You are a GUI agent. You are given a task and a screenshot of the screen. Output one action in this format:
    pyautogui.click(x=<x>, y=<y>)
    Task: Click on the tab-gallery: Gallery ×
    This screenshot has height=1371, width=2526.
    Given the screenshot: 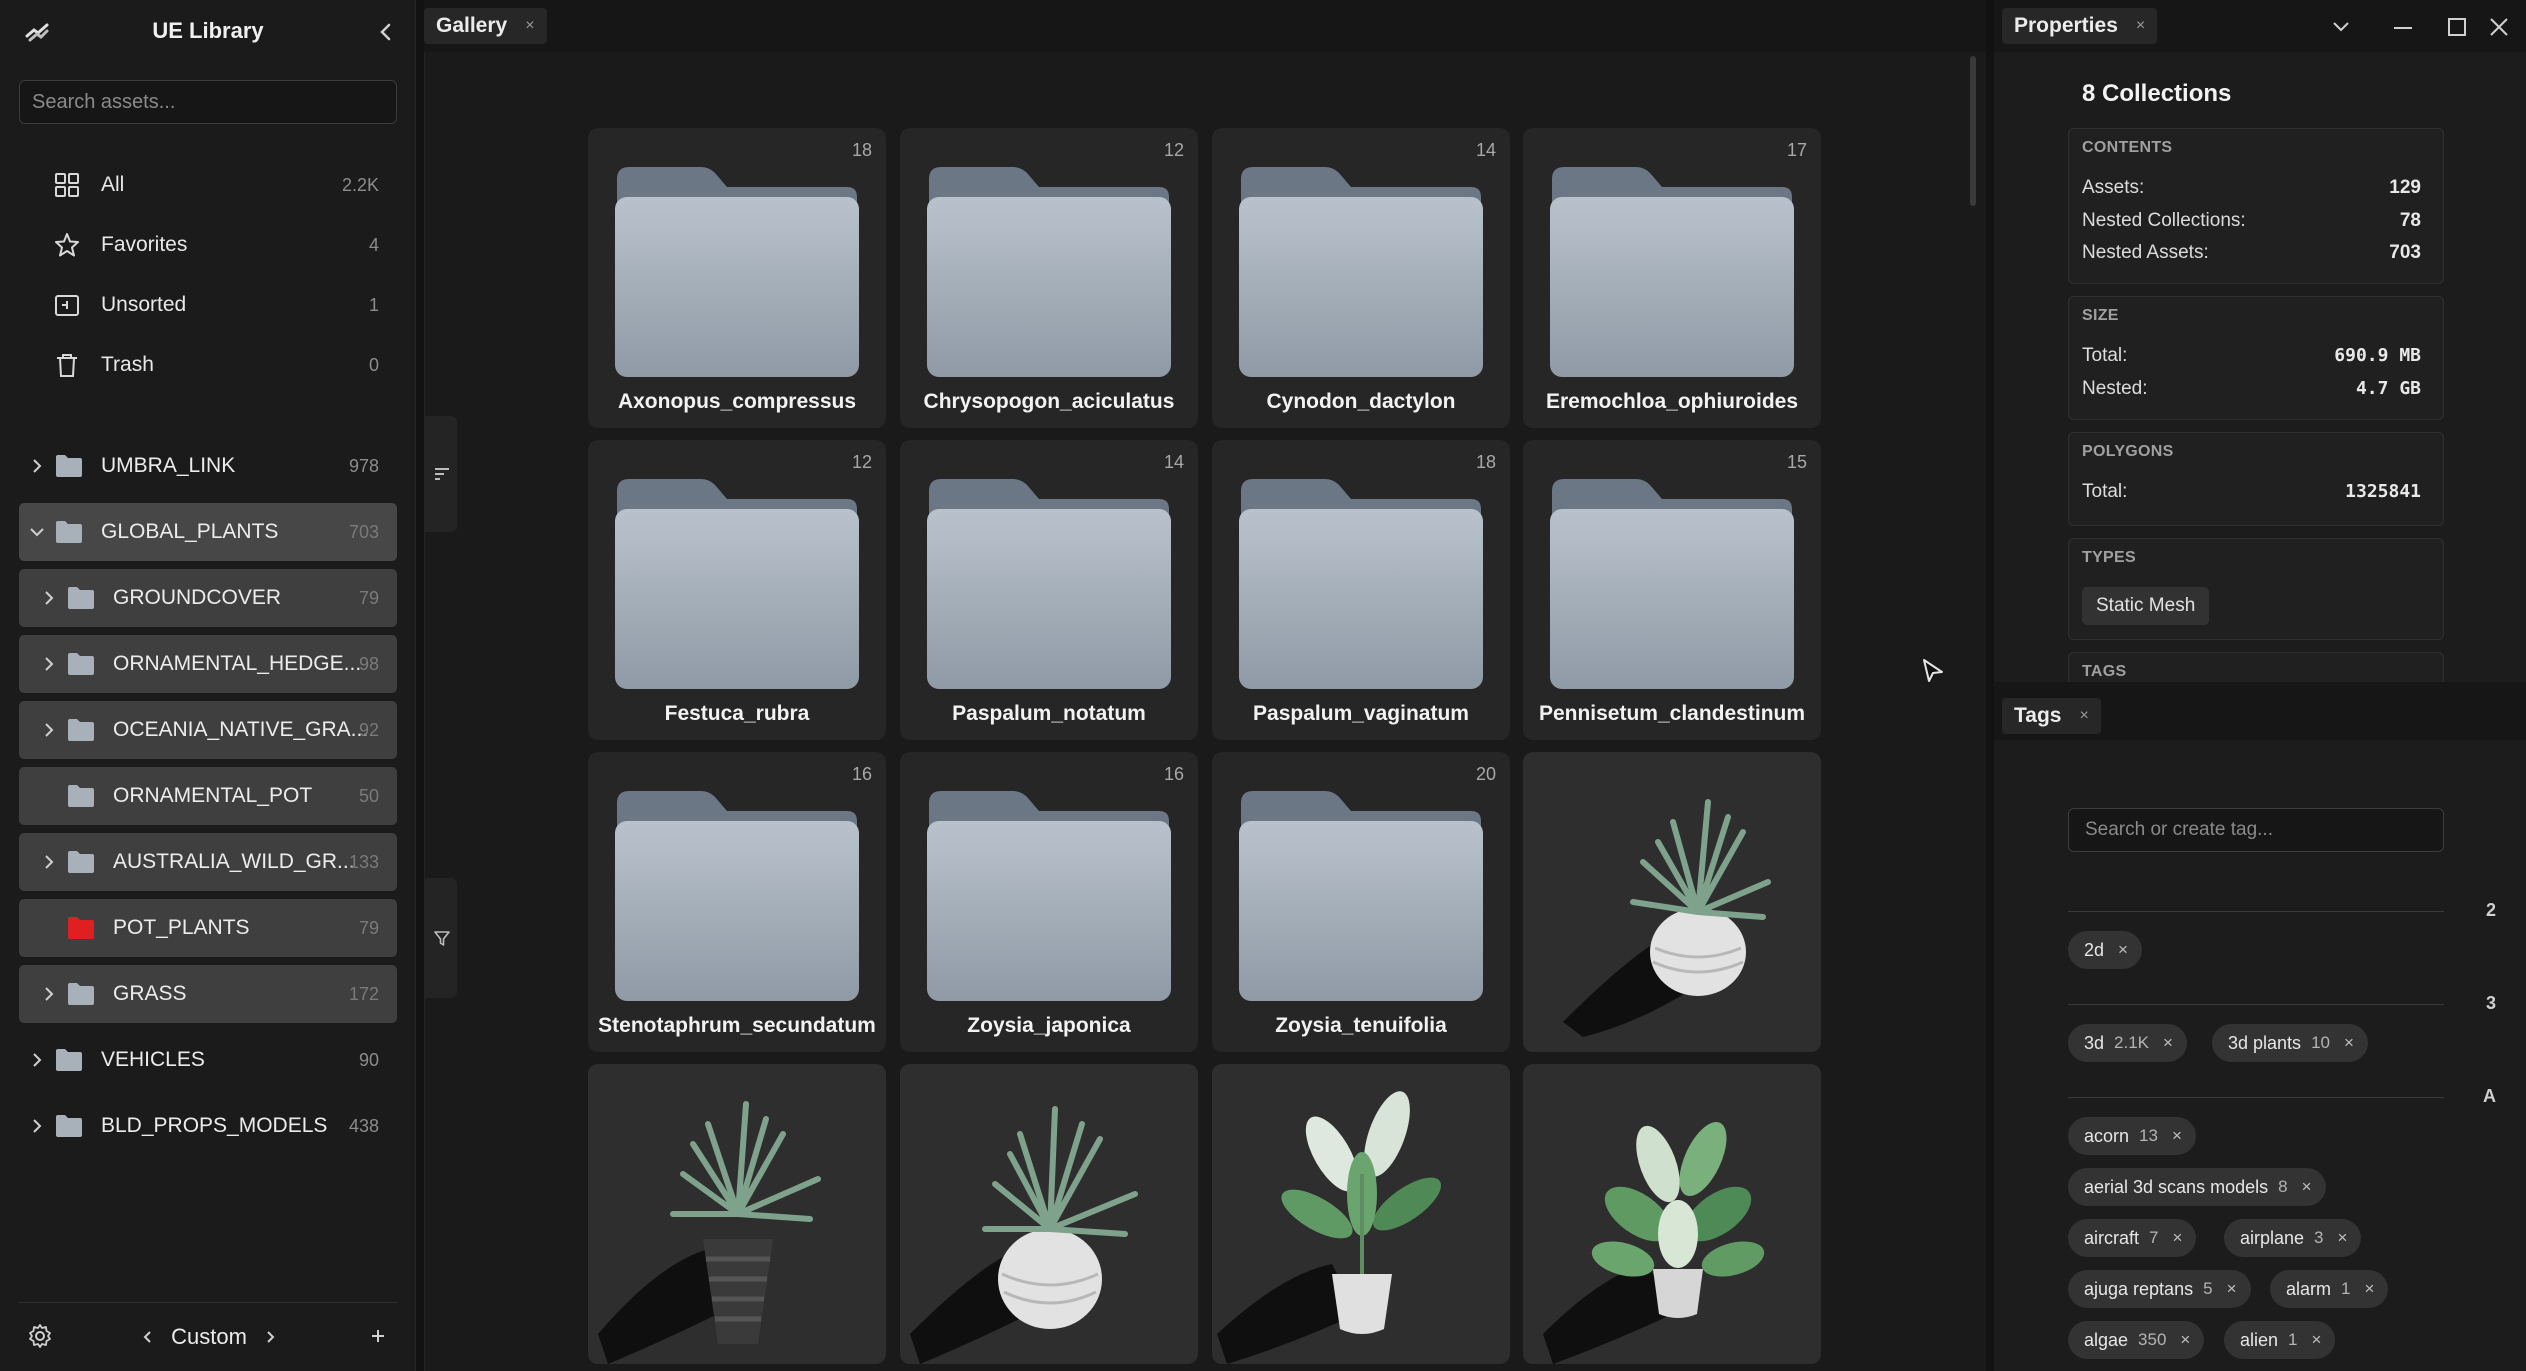 What is the action you would take?
    pyautogui.click(x=485, y=26)
    